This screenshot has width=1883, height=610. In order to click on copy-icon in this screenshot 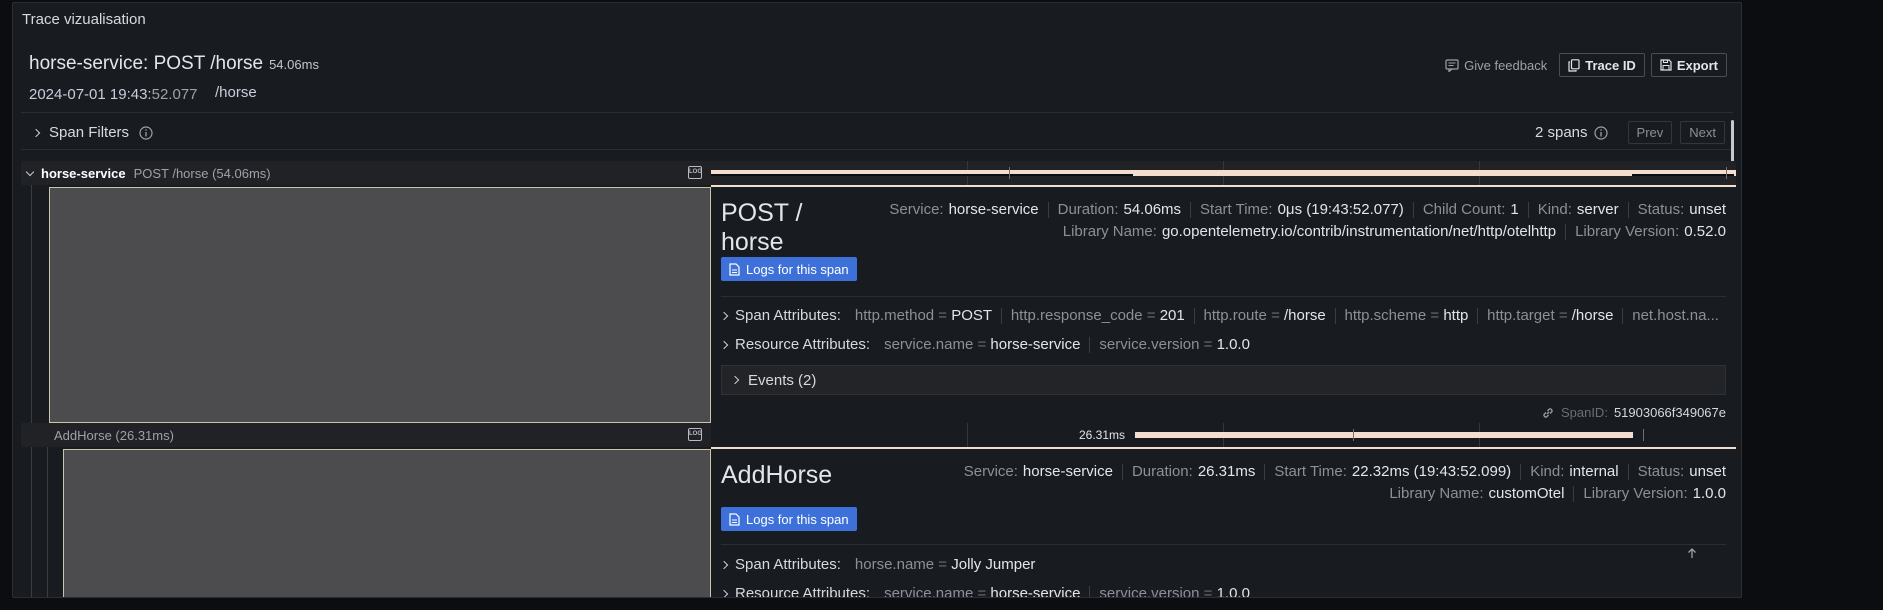, I will do `click(1574, 65)`.